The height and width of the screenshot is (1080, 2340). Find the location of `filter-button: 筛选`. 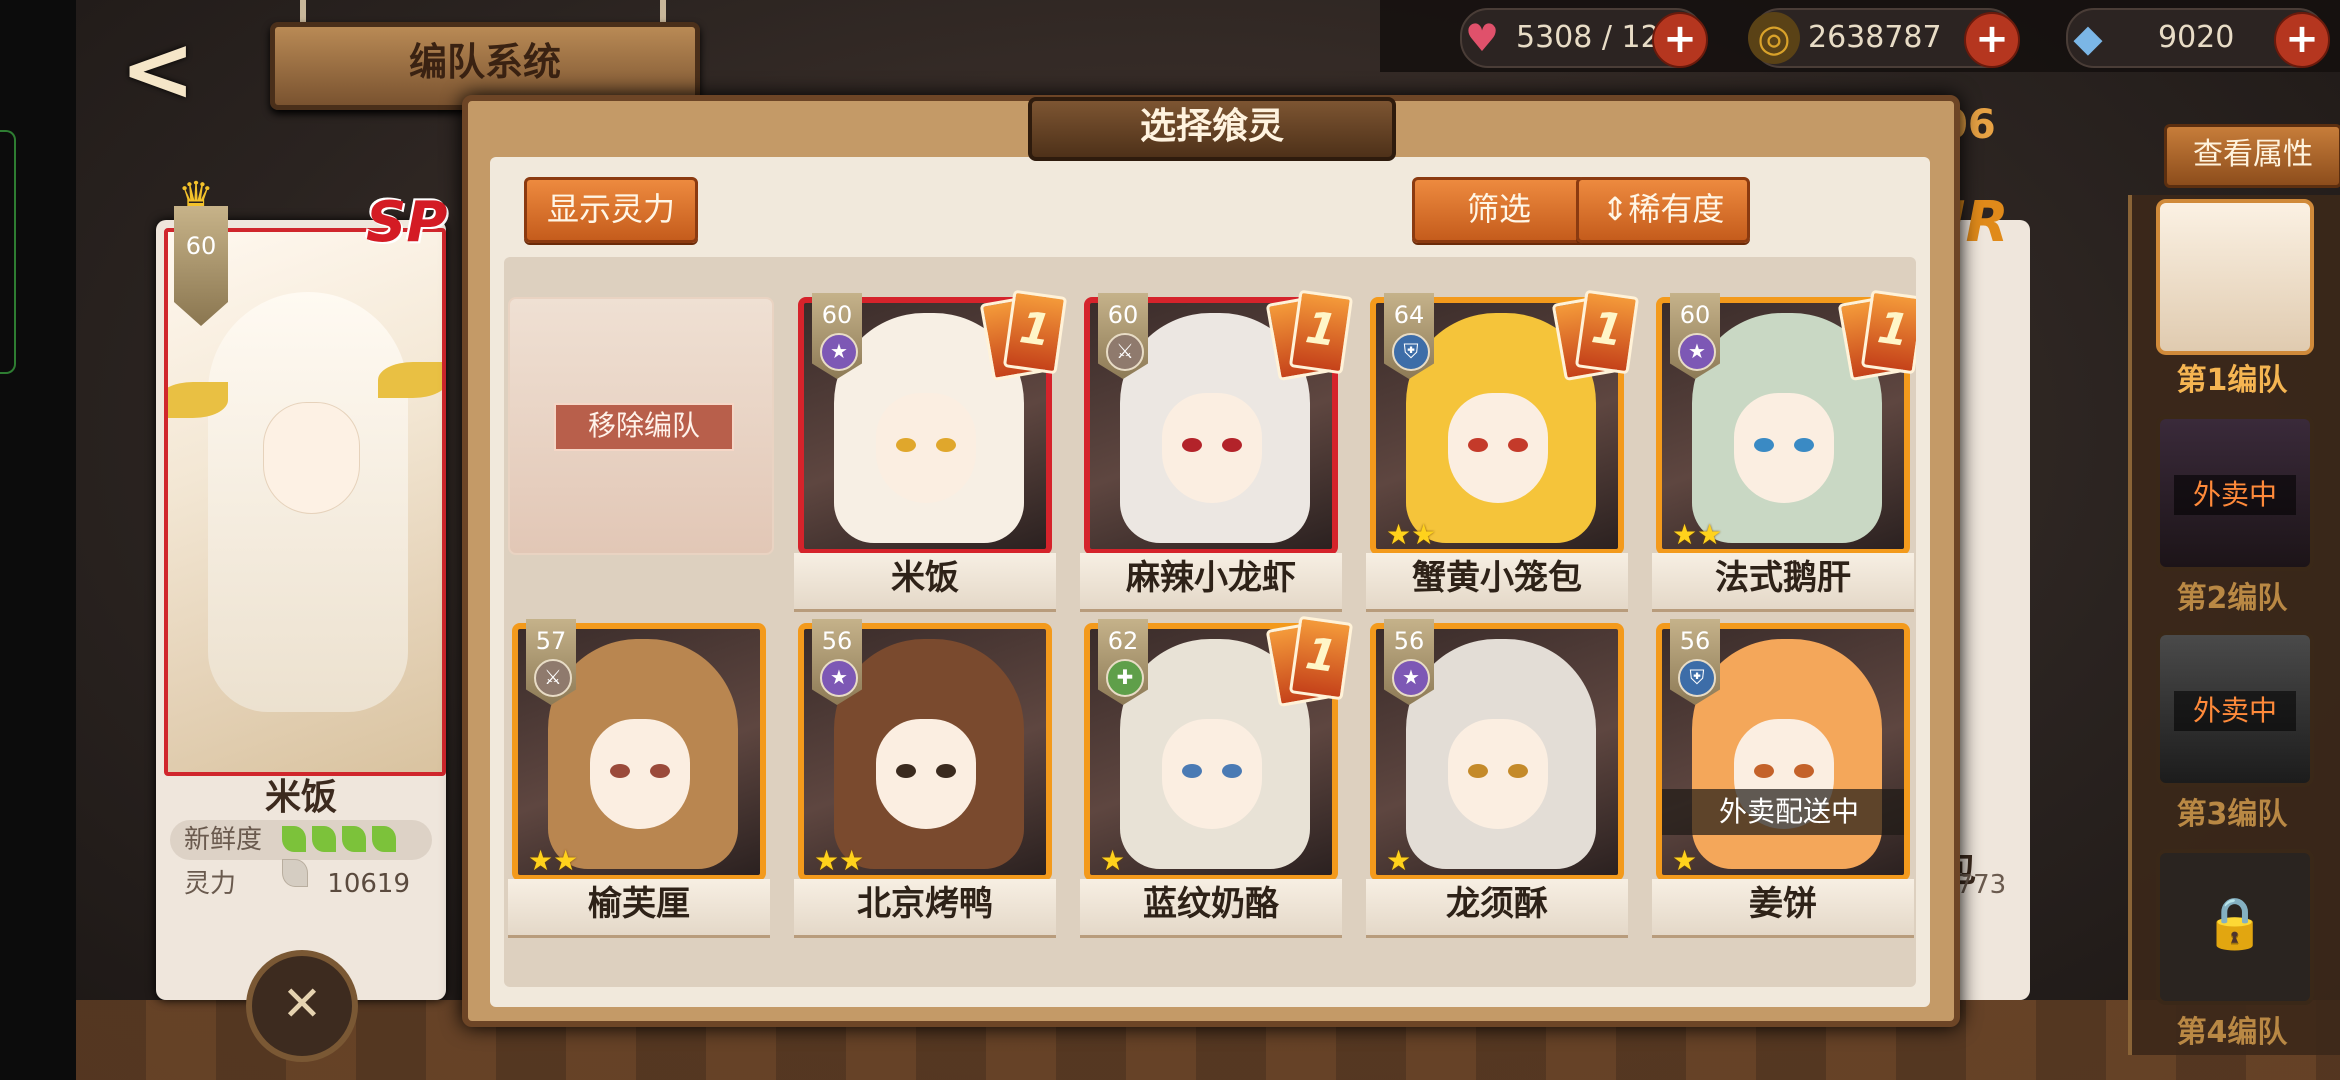

filter-button: 筛选 is located at coordinates (1499, 210).